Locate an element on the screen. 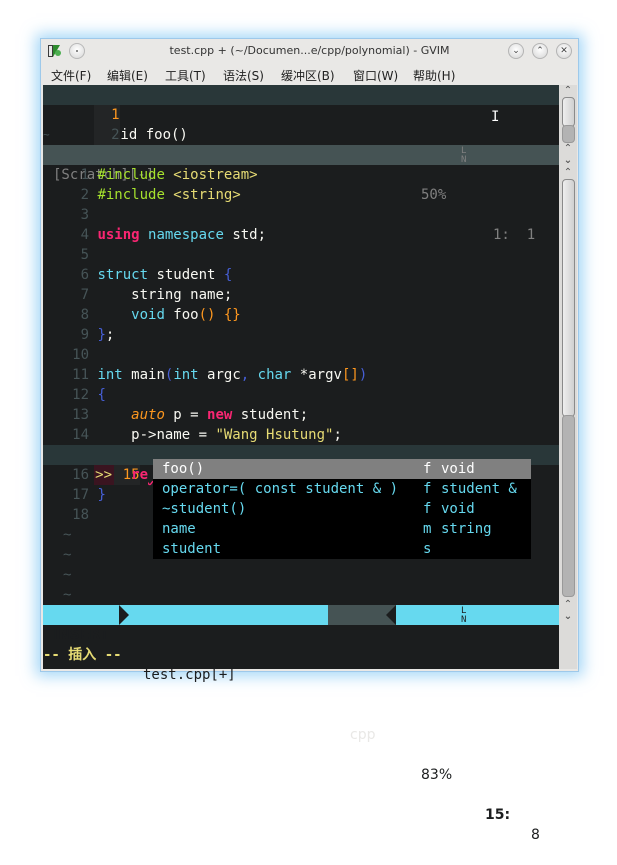  completion-item: operator=( const student & ) f student & is located at coordinates (342, 489).